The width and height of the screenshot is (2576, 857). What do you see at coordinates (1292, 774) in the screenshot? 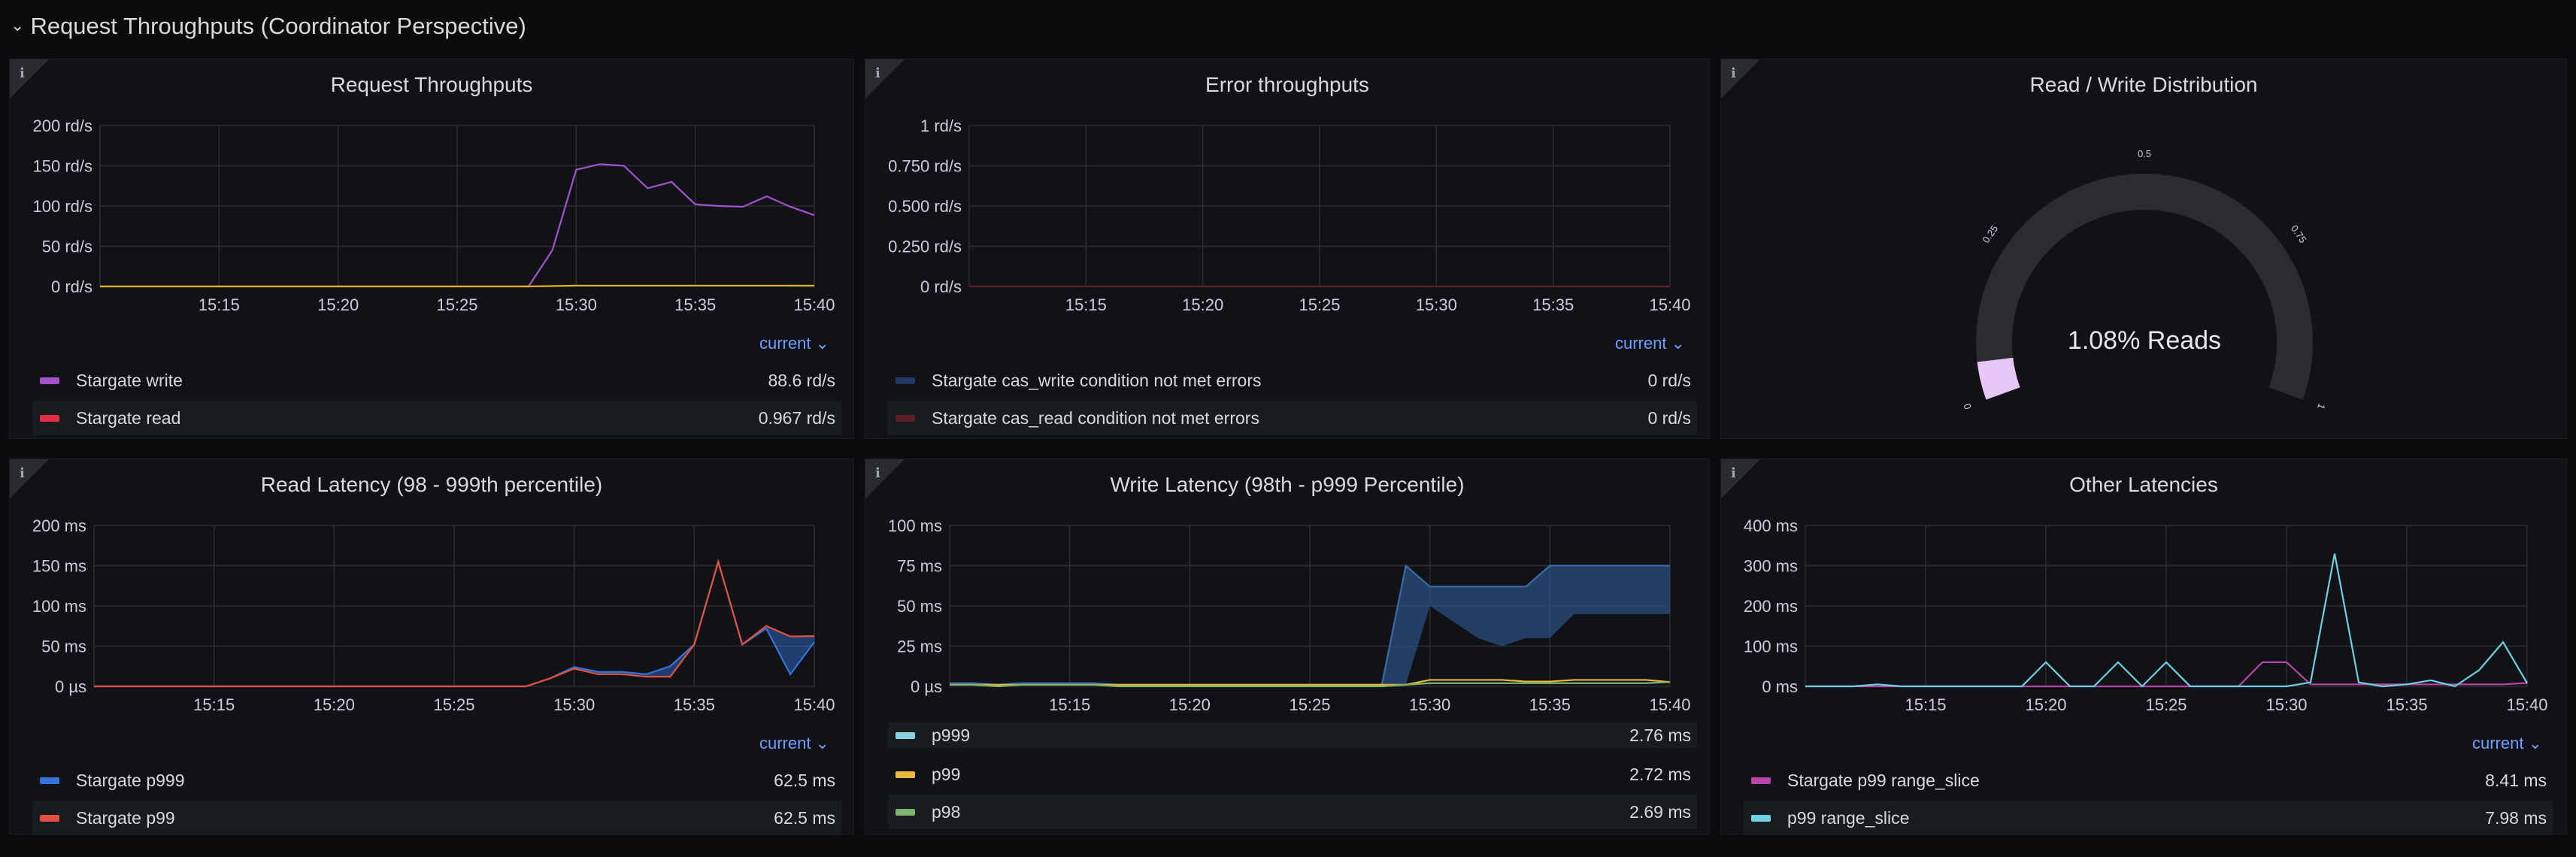
I see `legend-item: p99 2.72 ms` at bounding box center [1292, 774].